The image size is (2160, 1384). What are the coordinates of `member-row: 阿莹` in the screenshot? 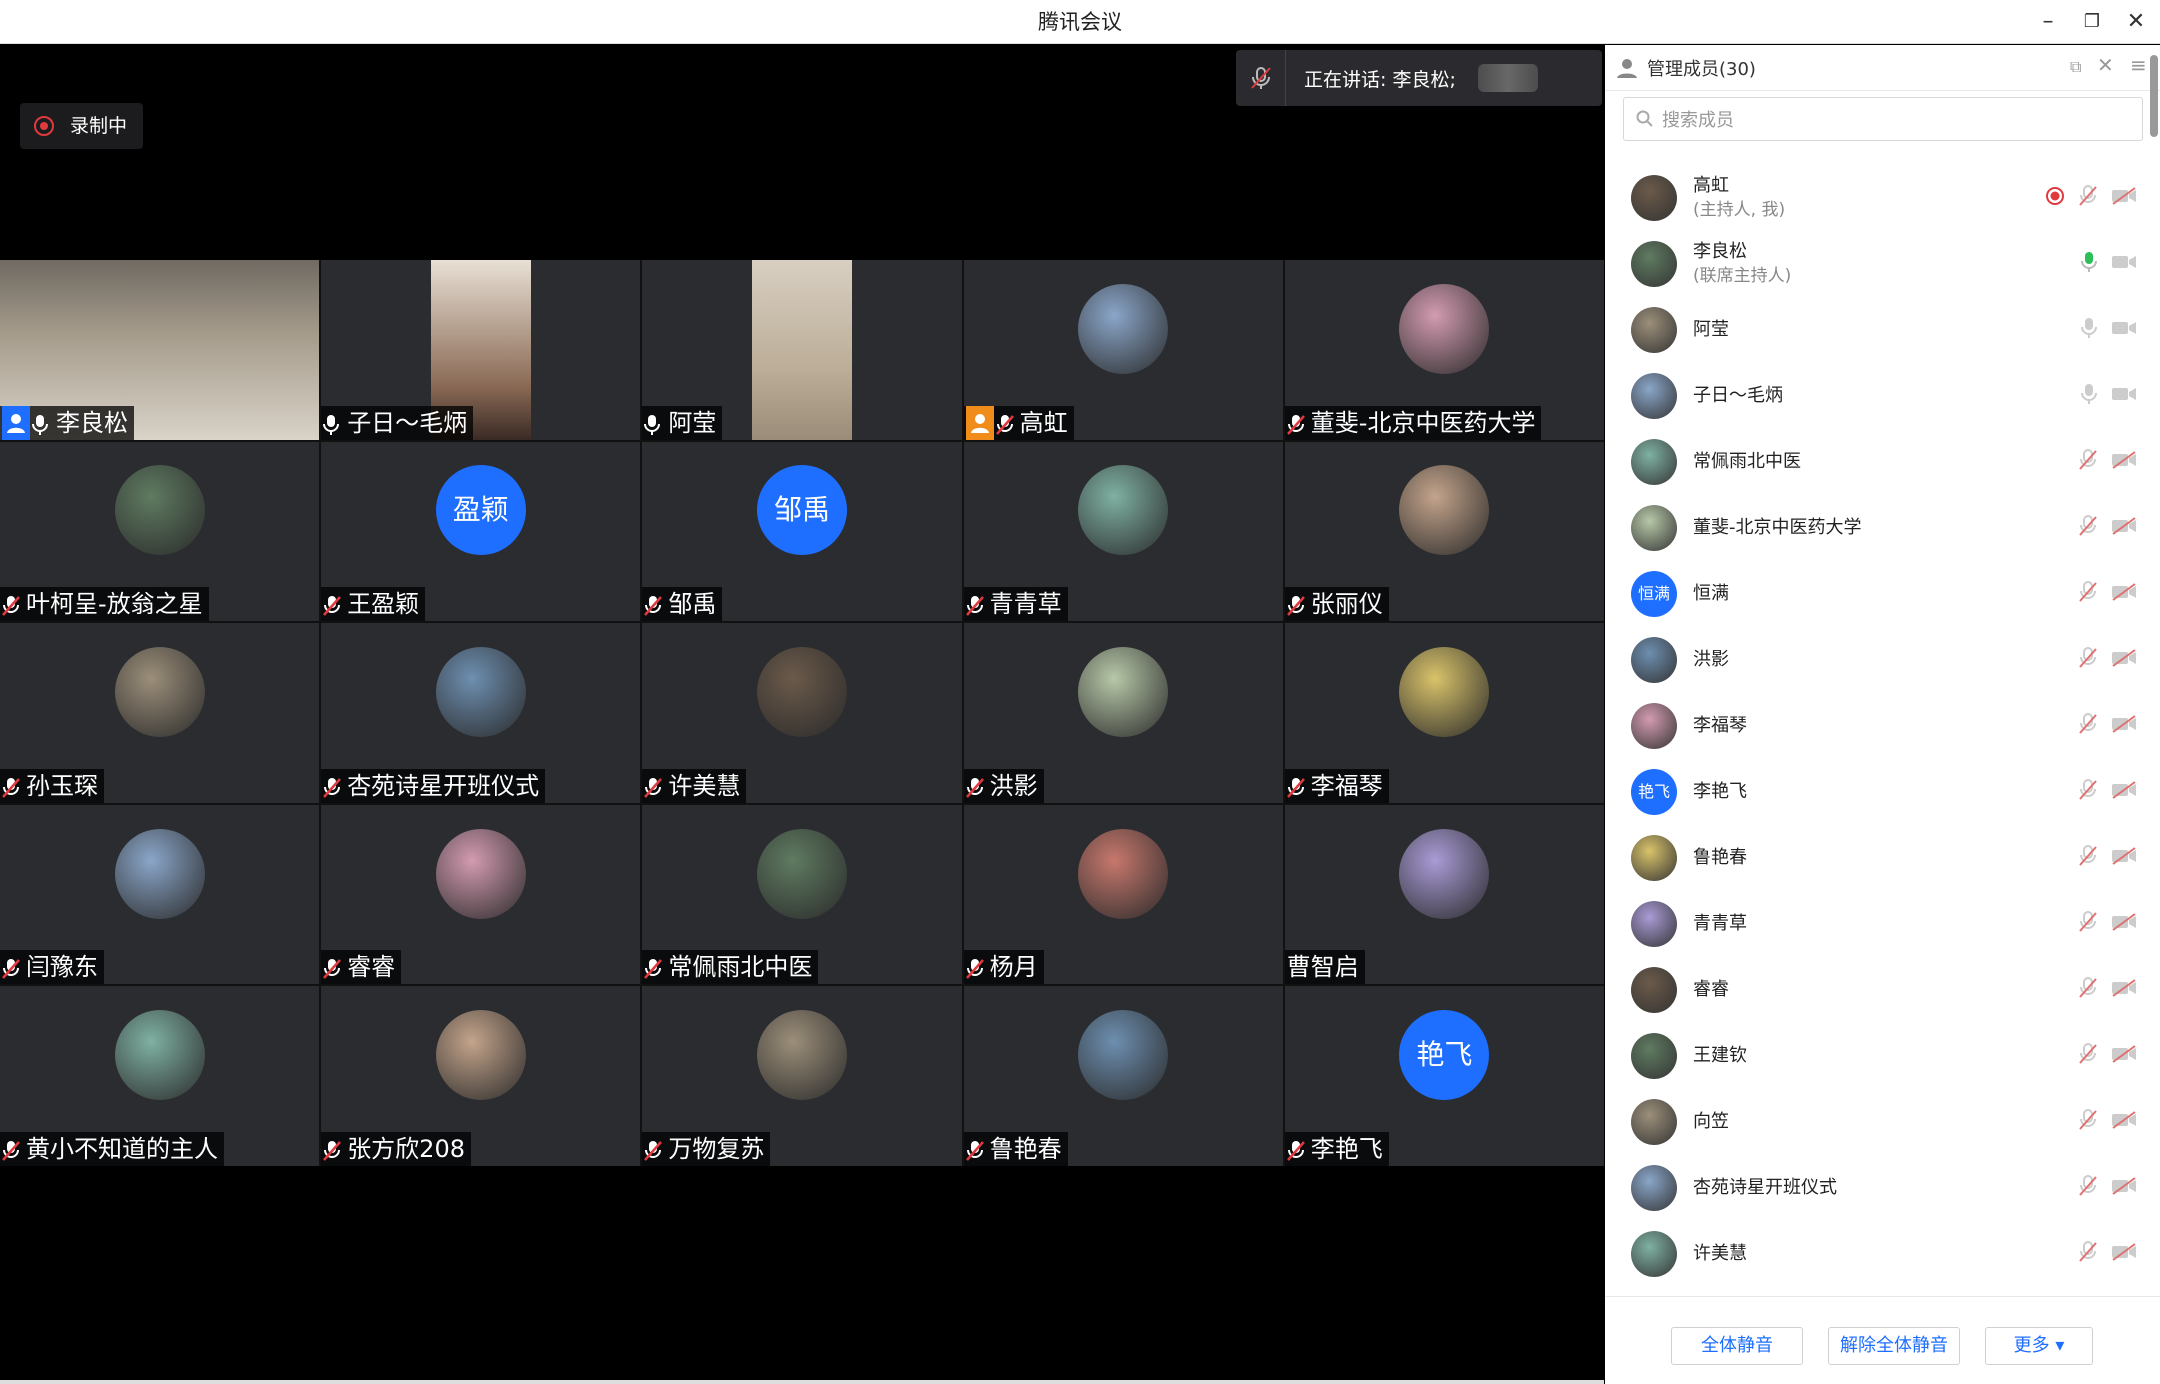 It's located at (1875, 330).